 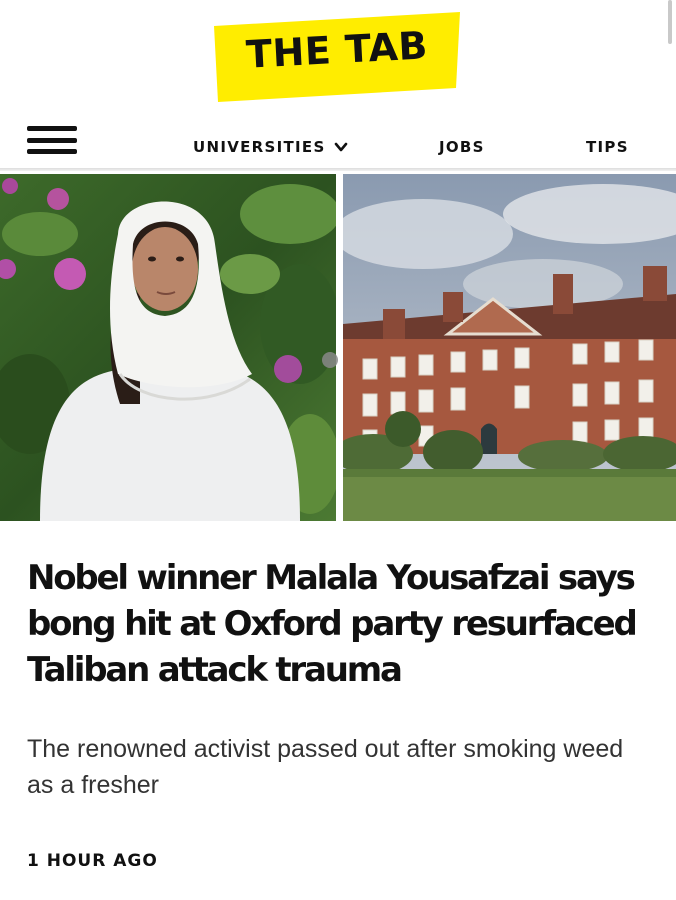 I want to click on scrollbar, so click(x=670, y=22).